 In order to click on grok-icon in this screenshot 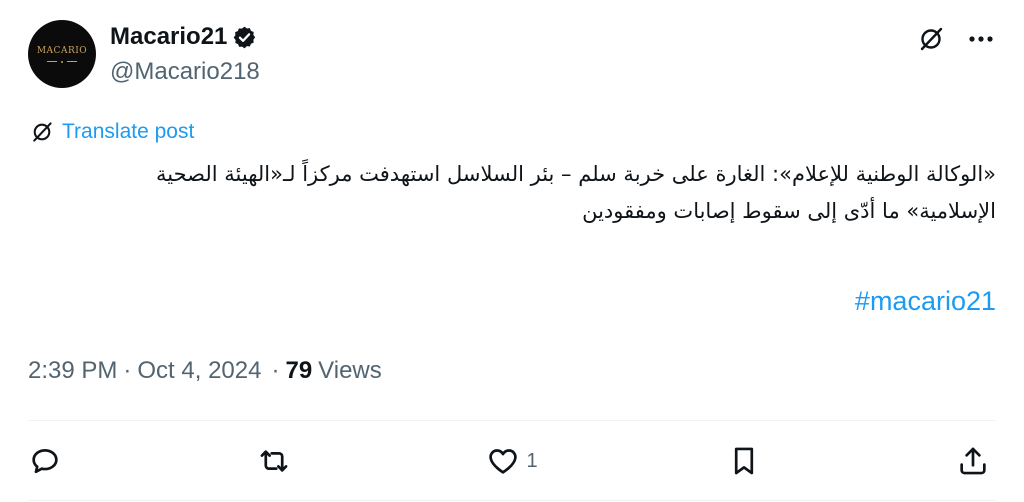, I will do `click(931, 39)`.